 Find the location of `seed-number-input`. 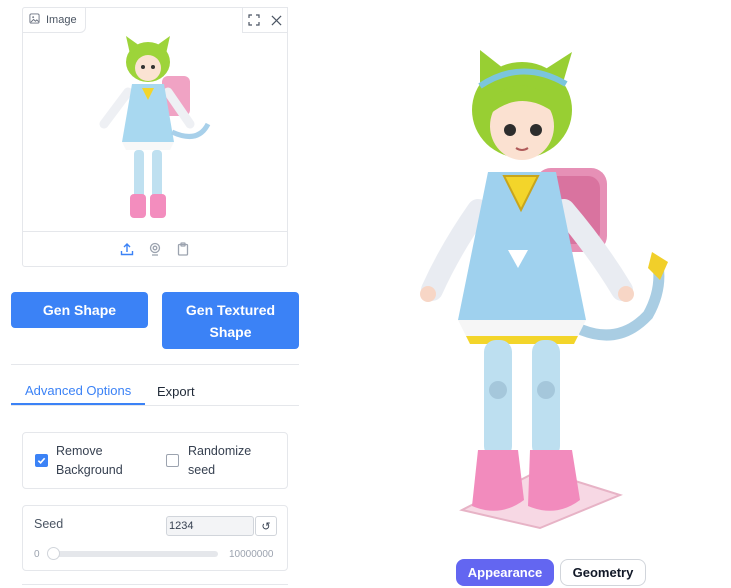

seed-number-input is located at coordinates (210, 526).